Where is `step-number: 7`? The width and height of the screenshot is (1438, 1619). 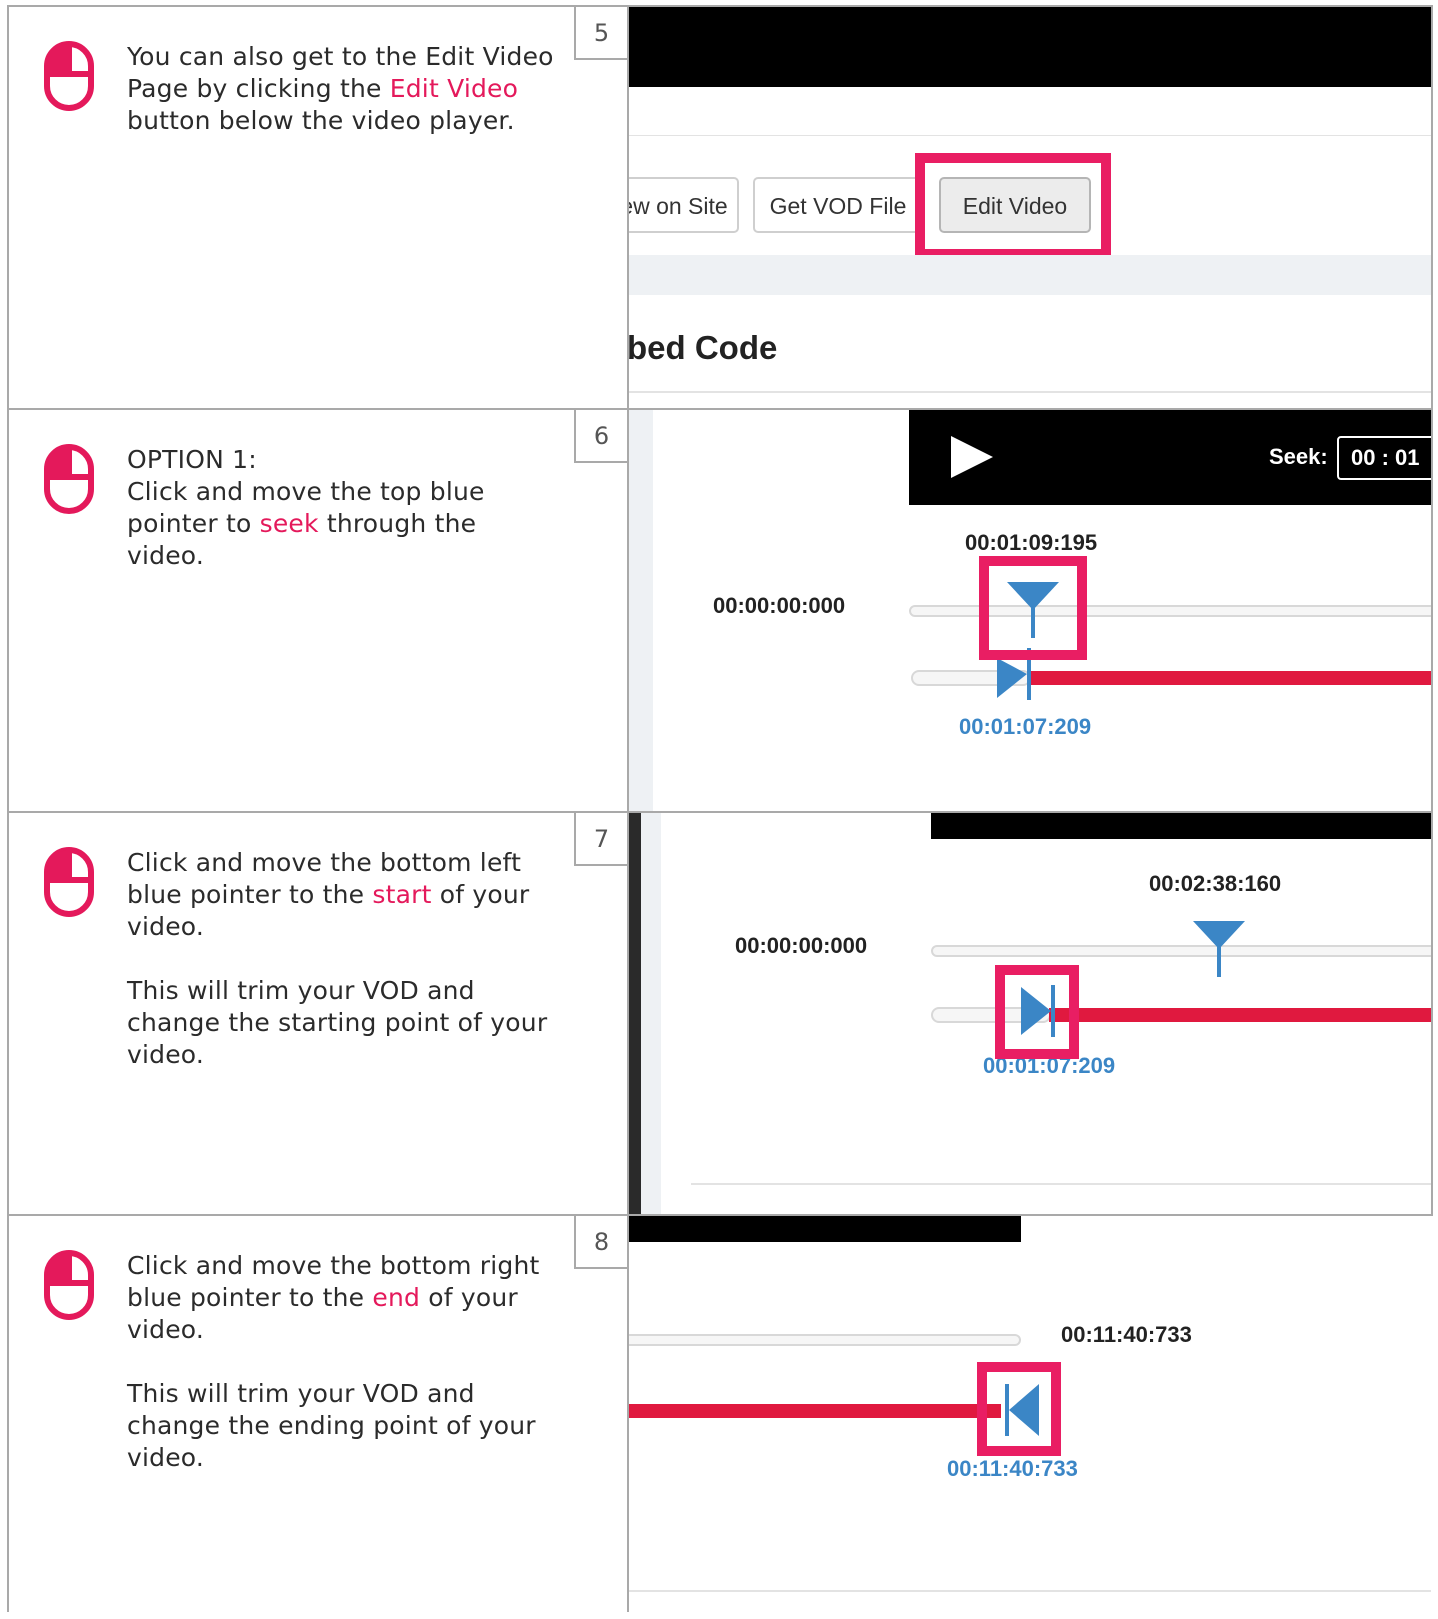 step-number: 7 is located at coordinates (600, 839).